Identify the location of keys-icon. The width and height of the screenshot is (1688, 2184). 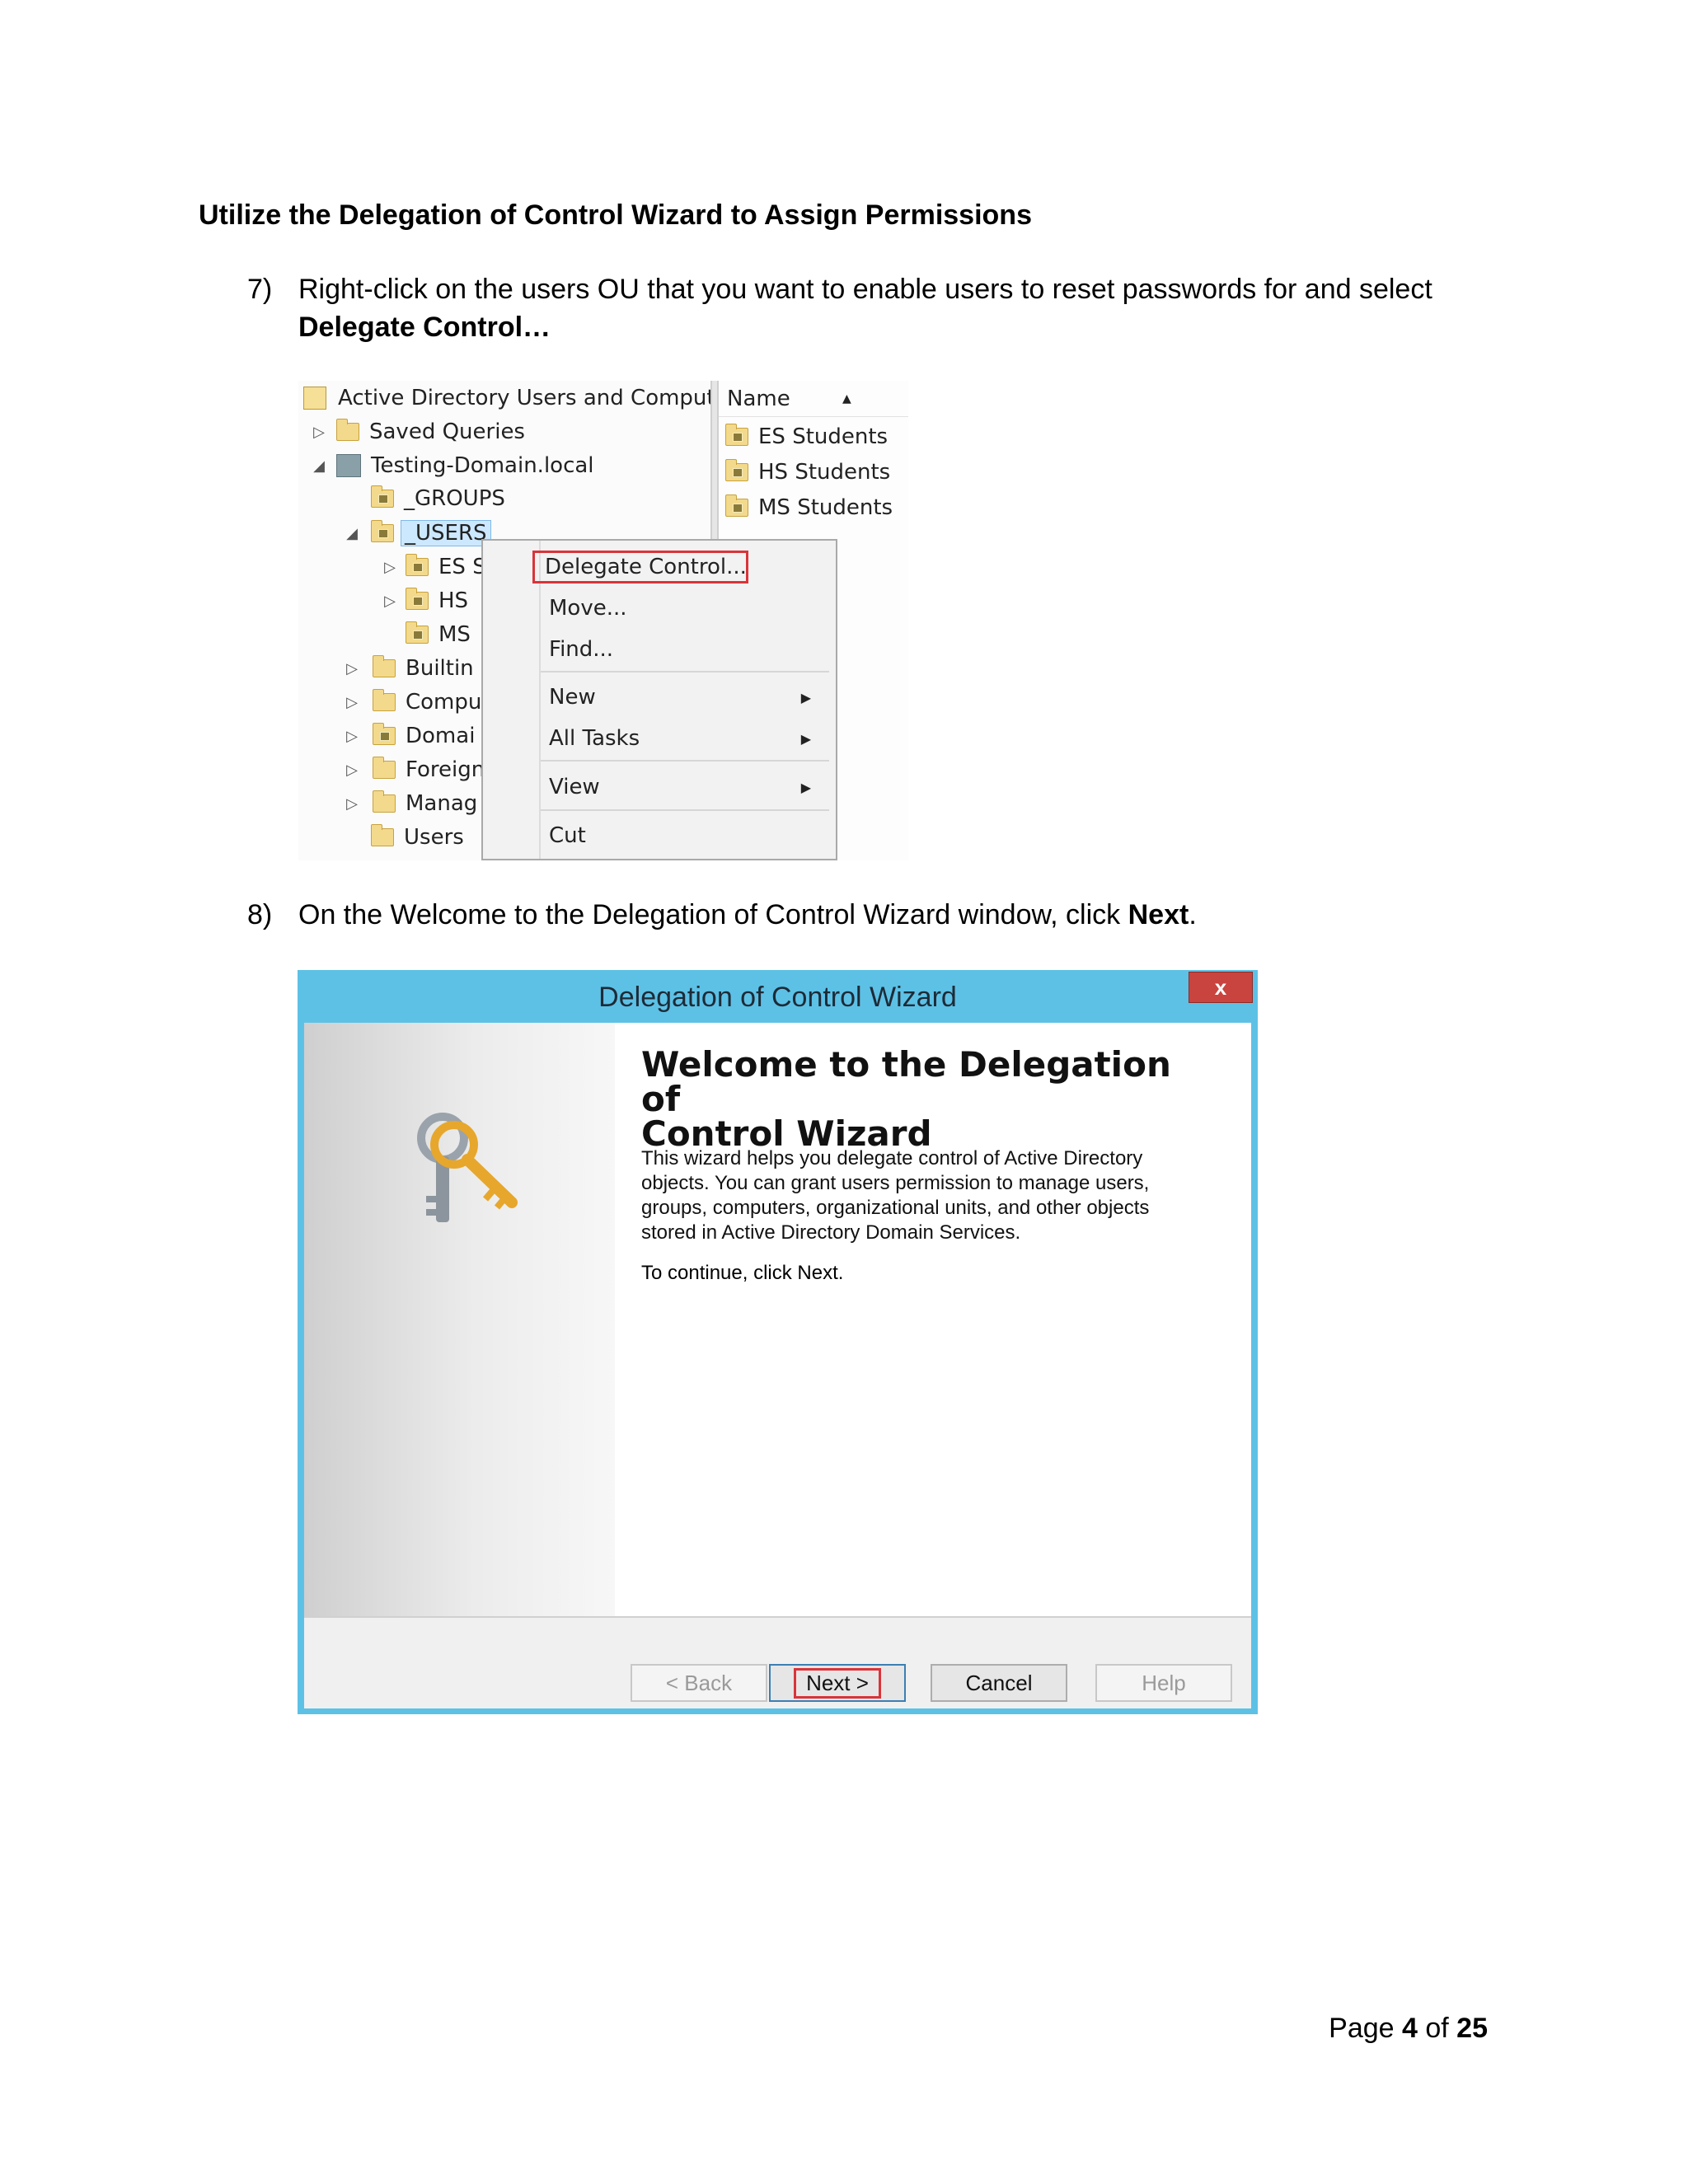
(468, 1167).